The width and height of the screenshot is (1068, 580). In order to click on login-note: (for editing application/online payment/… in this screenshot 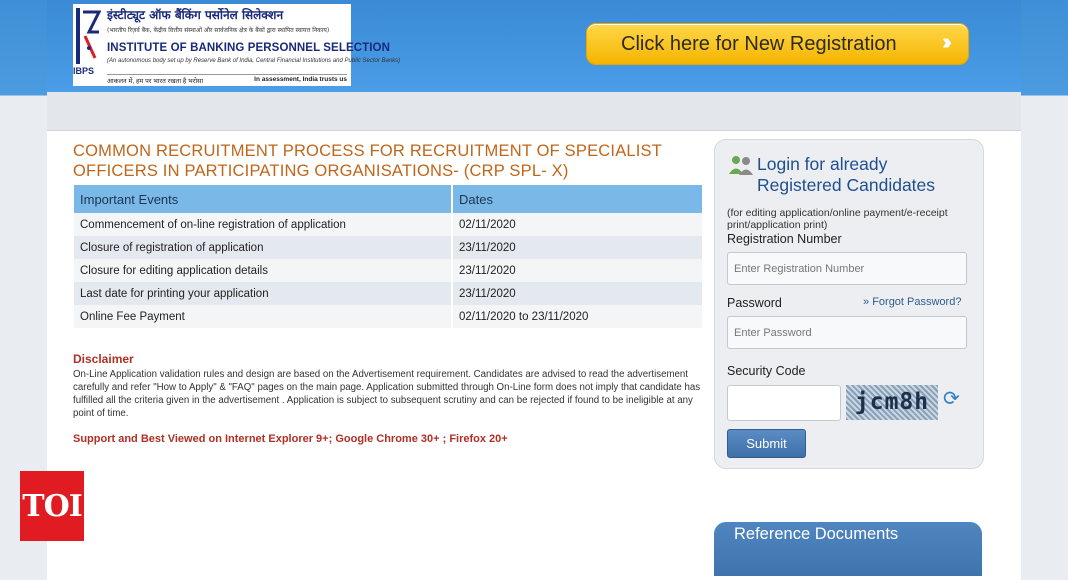, I will do `click(837, 219)`.